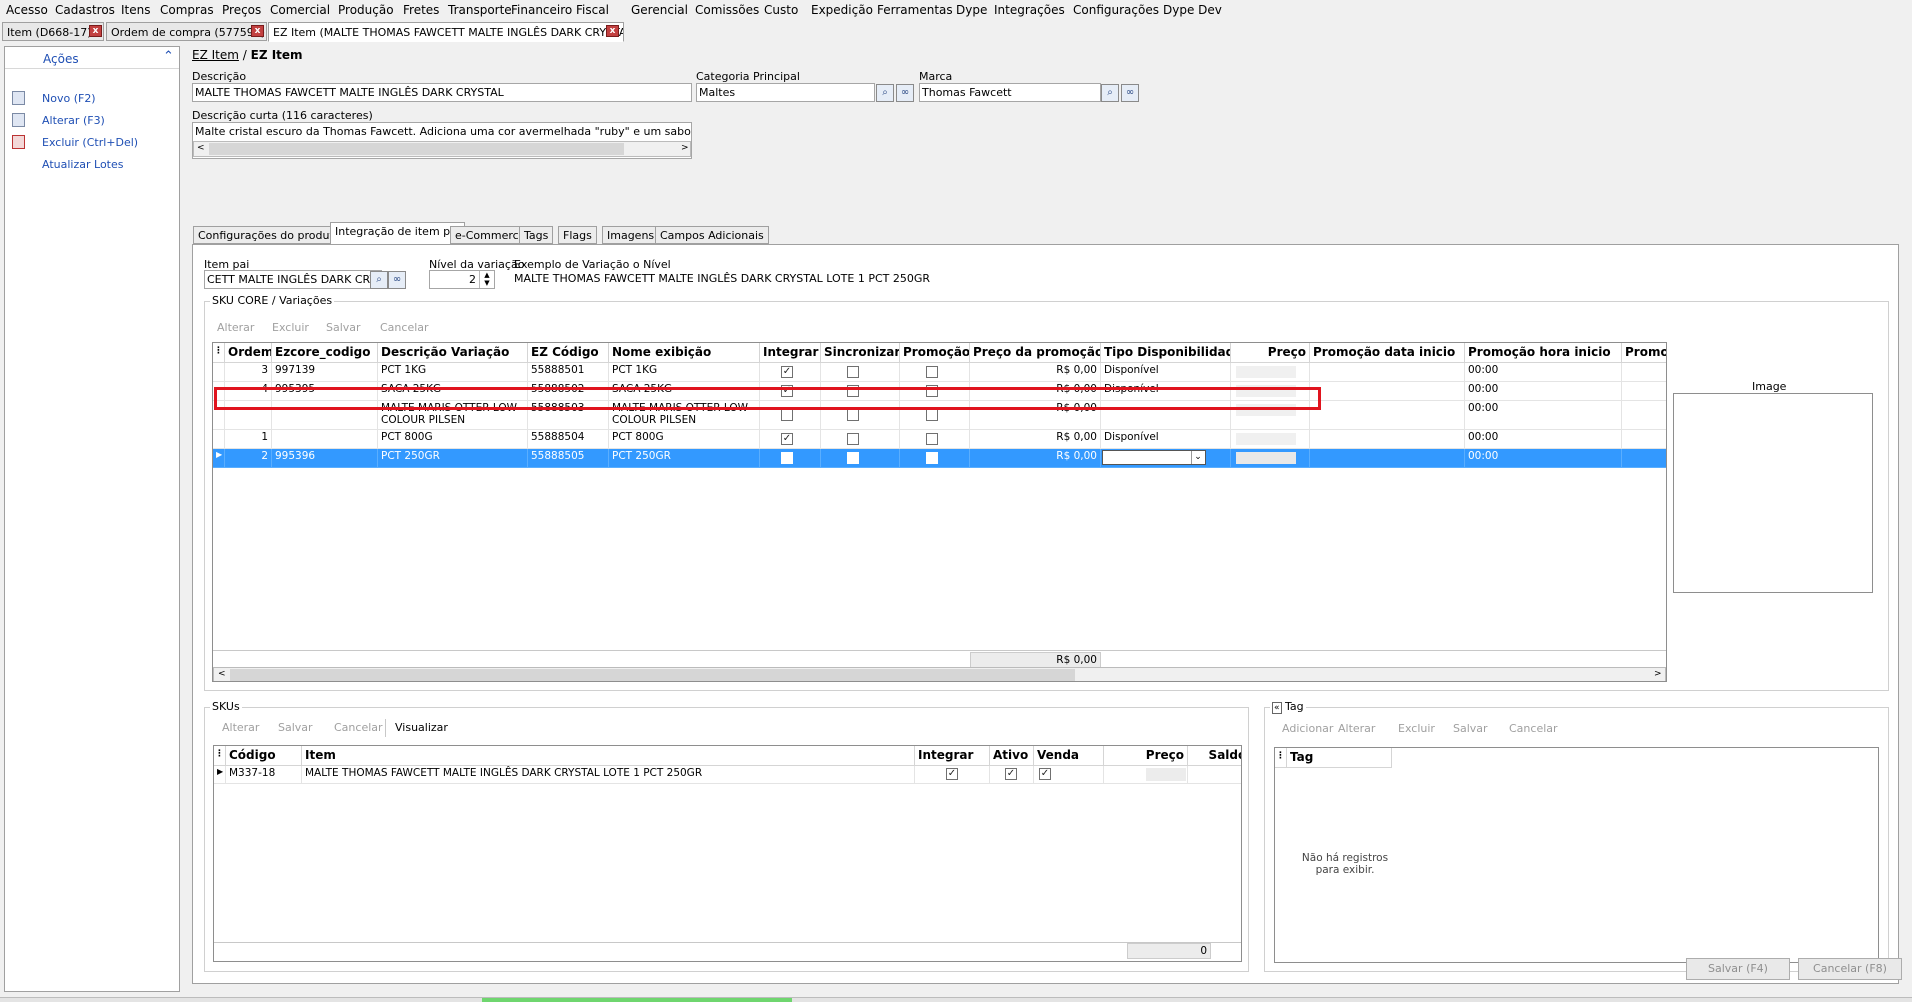  What do you see at coordinates (592, 10) in the screenshot?
I see `menu-item: Fiscal` at bounding box center [592, 10].